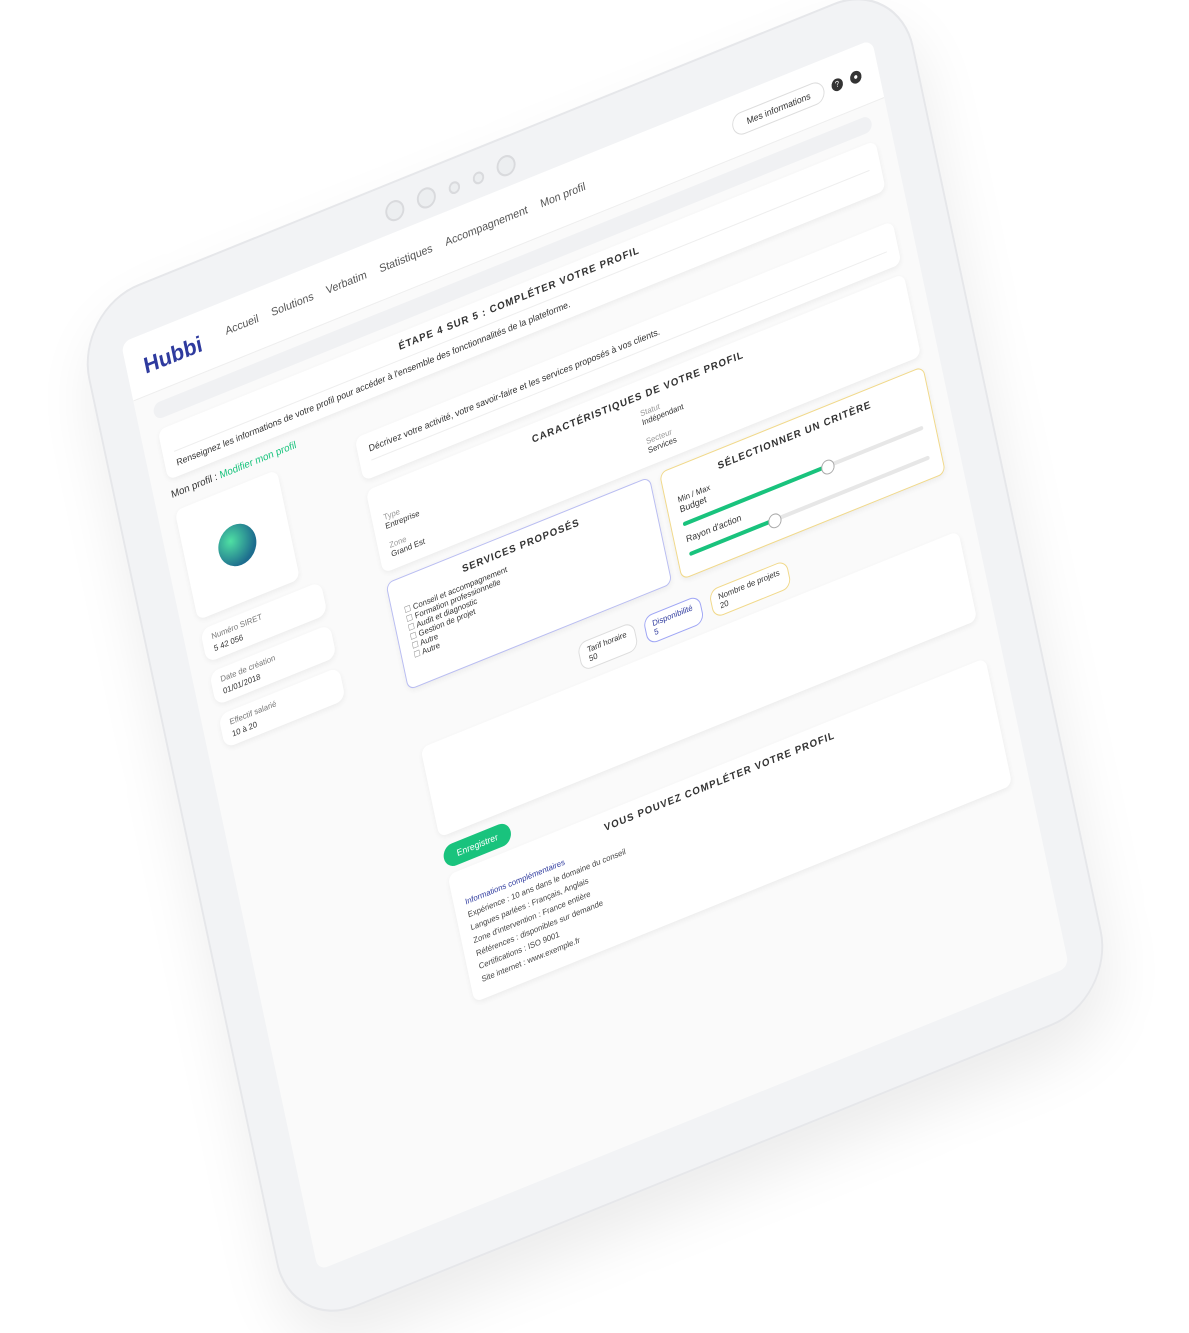 The width and height of the screenshot is (1189, 1333). Describe the element at coordinates (237, 545) in the screenshot. I see `avatar` at that location.